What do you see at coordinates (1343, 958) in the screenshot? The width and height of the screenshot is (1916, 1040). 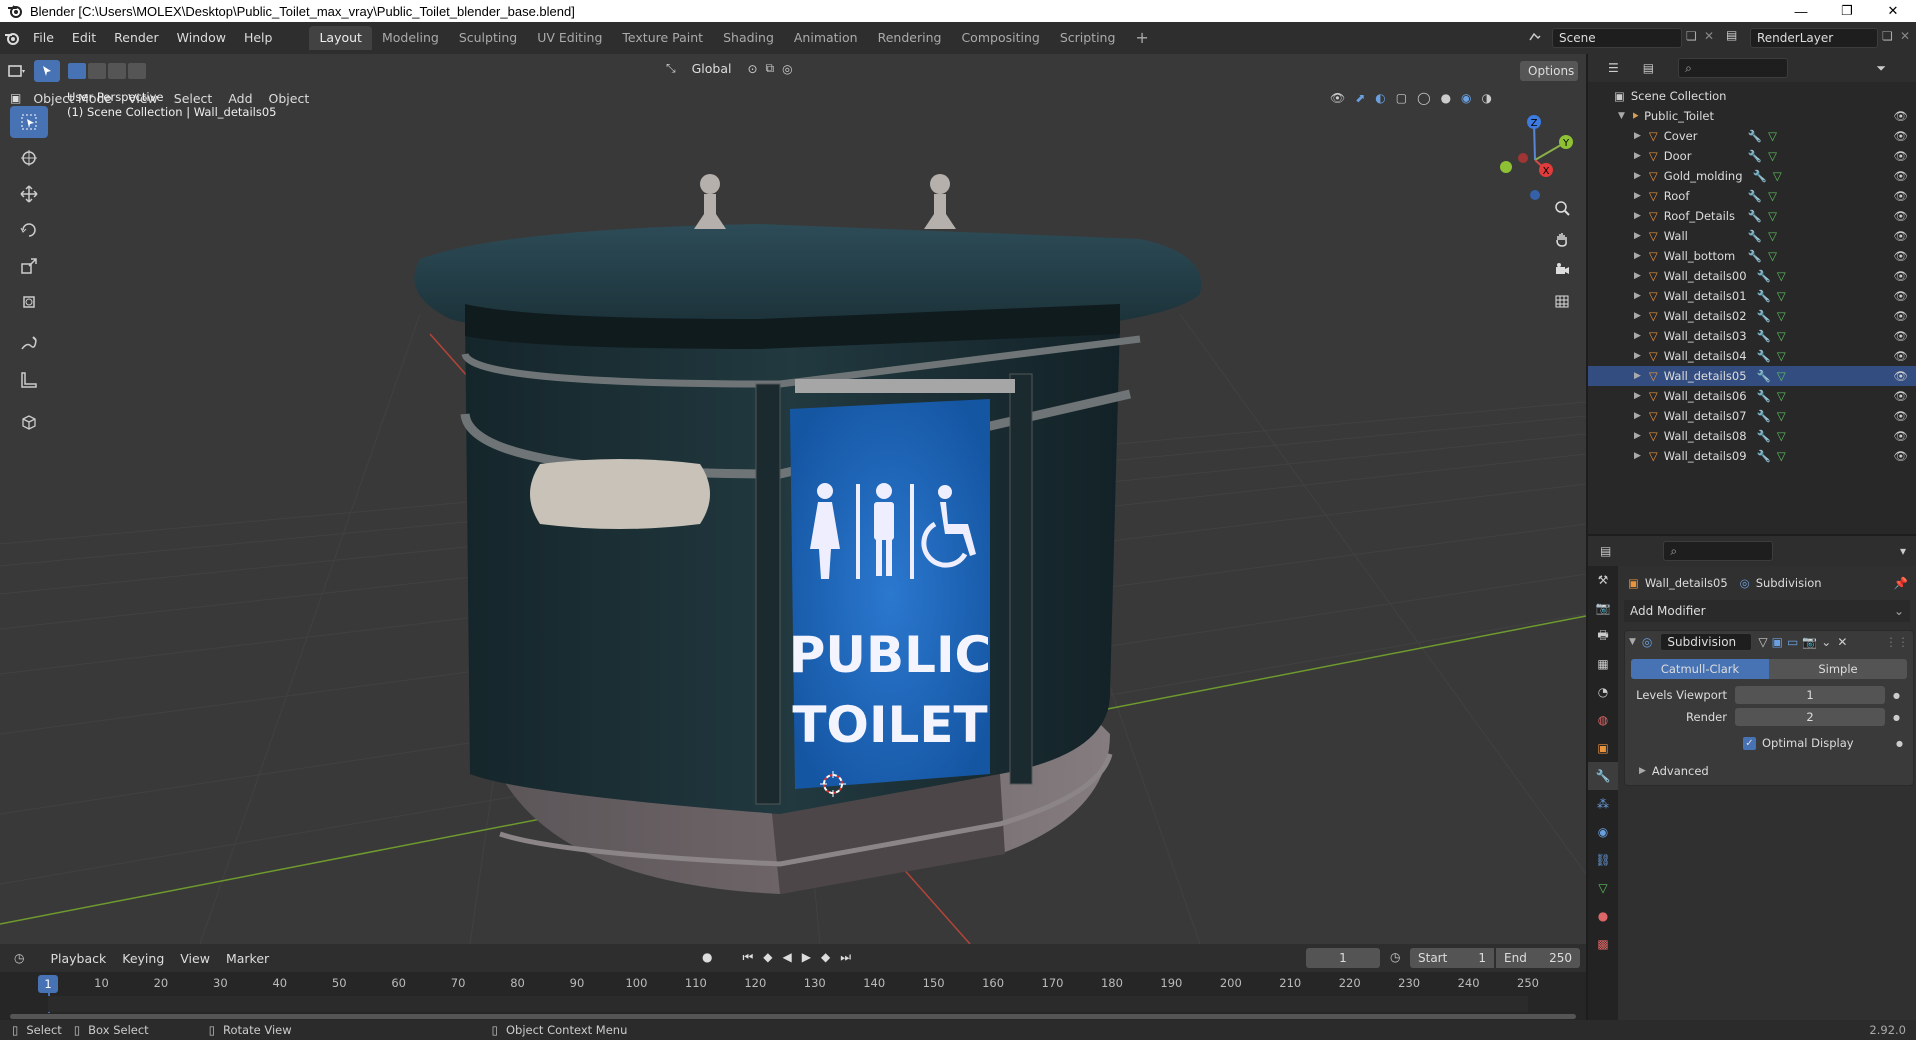 I see `current-frame-field: 1` at bounding box center [1343, 958].